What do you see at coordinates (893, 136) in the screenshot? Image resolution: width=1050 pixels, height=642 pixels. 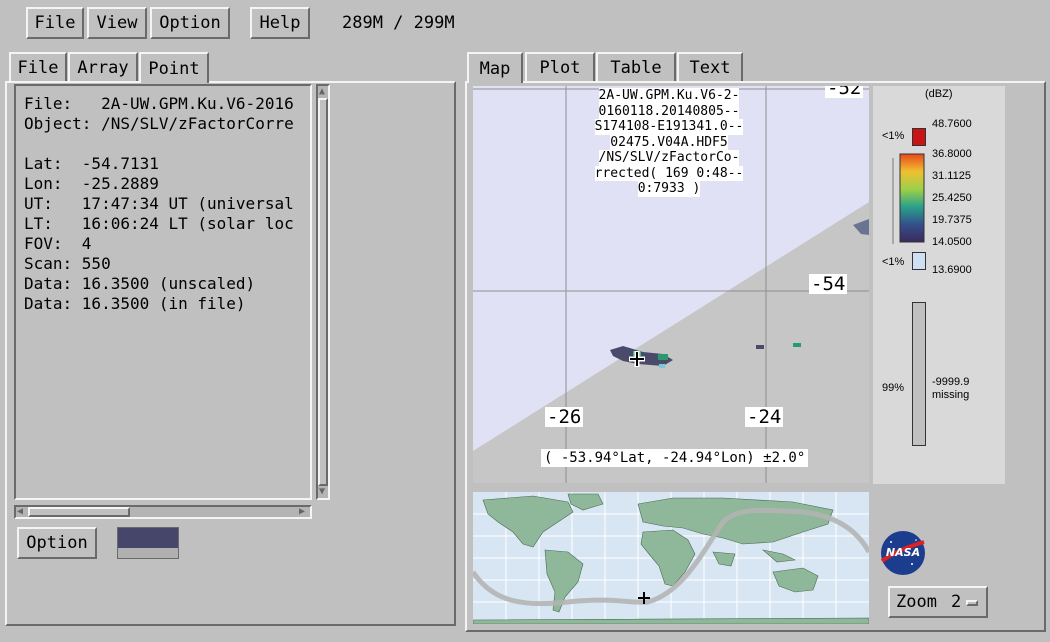 I see `legend-over-pct: <1%` at bounding box center [893, 136].